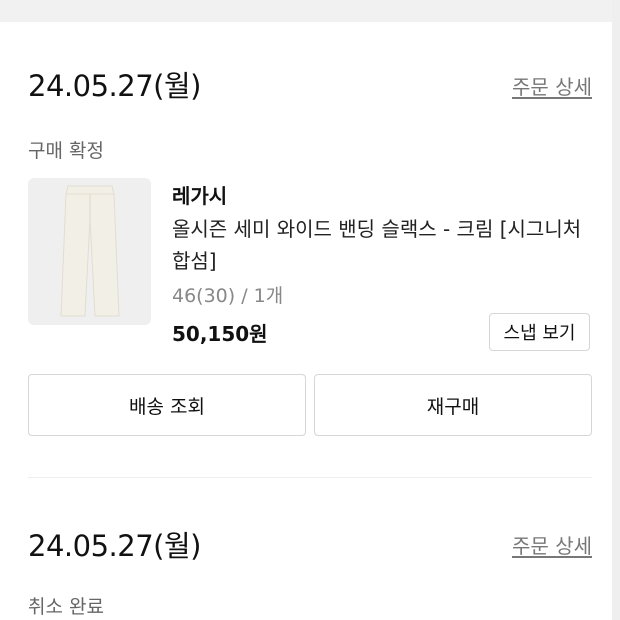  I want to click on product-brand: 레가시, so click(199, 194).